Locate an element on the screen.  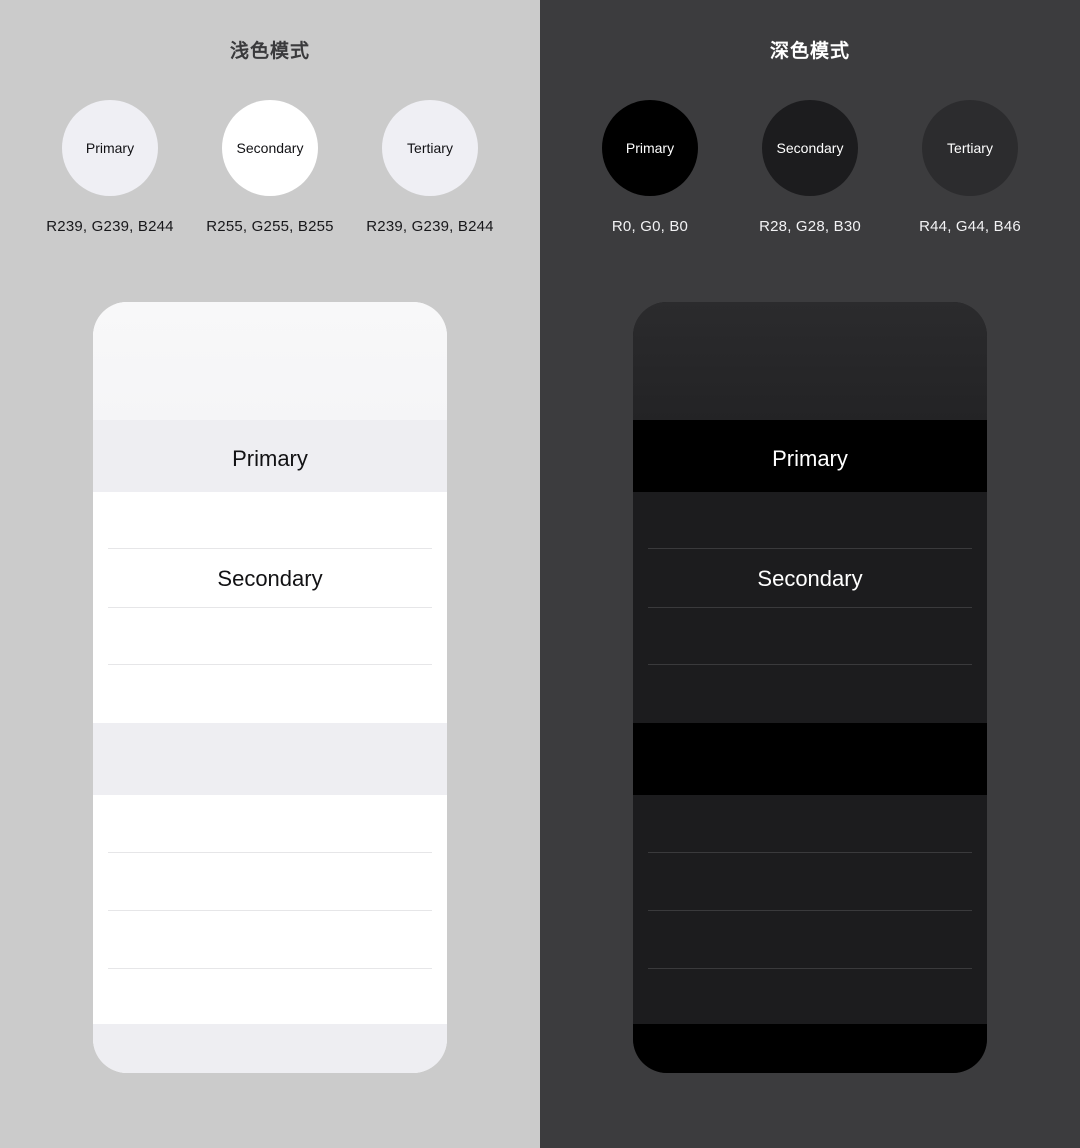
light-swatch-tertiary: Tertiary R239, G239, B244 is located at coordinates (430, 167).